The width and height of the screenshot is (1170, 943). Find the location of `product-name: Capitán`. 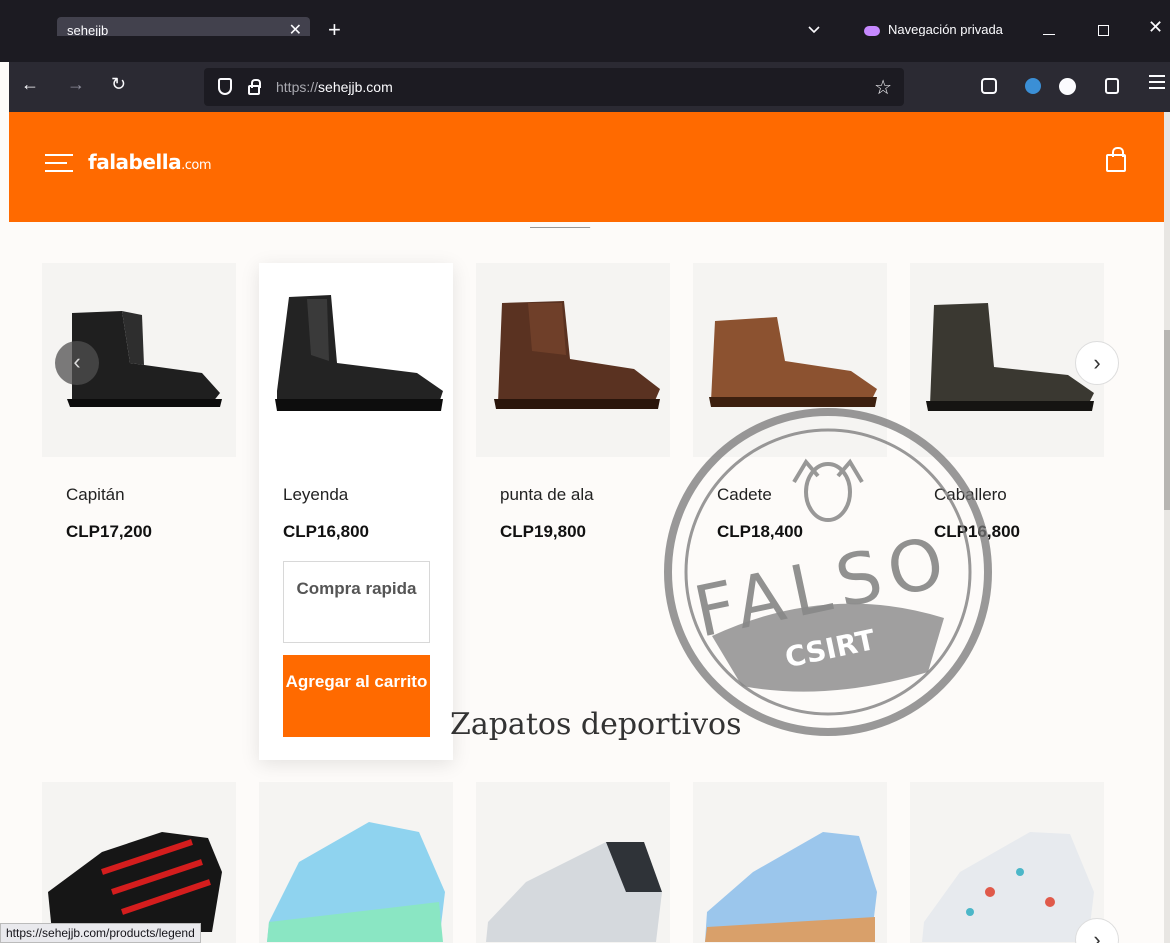

product-name: Capitán is located at coordinates (95, 495).